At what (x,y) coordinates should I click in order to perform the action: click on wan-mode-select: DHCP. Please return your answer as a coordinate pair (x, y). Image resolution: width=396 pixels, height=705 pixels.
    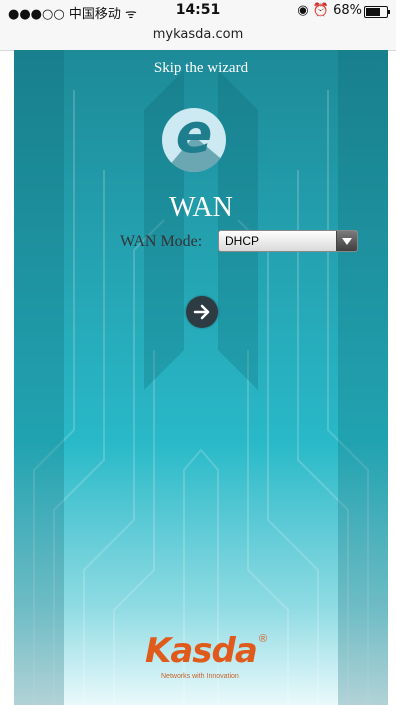
    Looking at the image, I should click on (288, 241).